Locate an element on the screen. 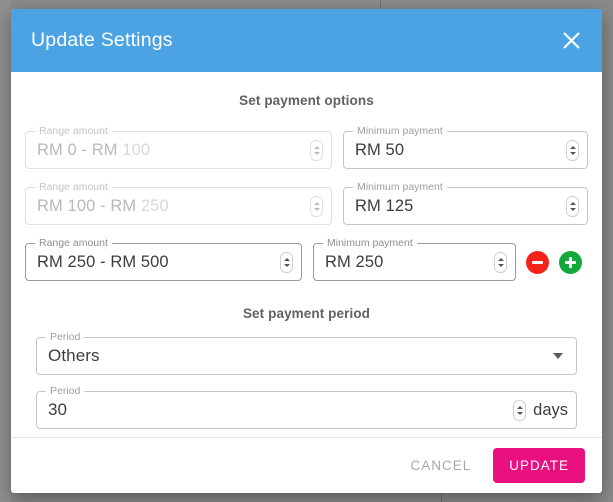 The image size is (613, 502). period-select-value: Others is located at coordinates (74, 355).